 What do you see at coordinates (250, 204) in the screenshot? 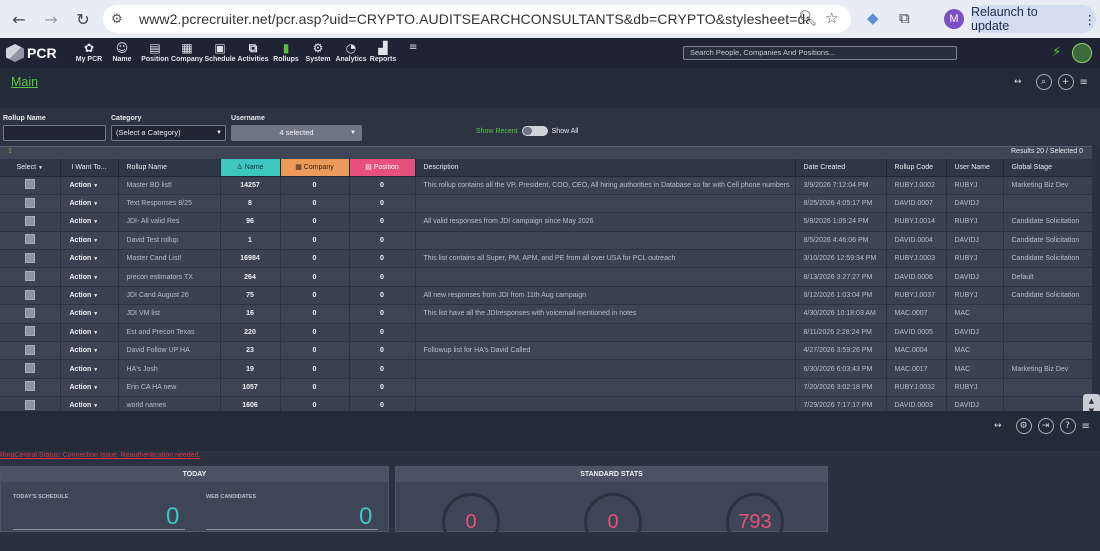
I see `name-count-cell: 8` at bounding box center [250, 204].